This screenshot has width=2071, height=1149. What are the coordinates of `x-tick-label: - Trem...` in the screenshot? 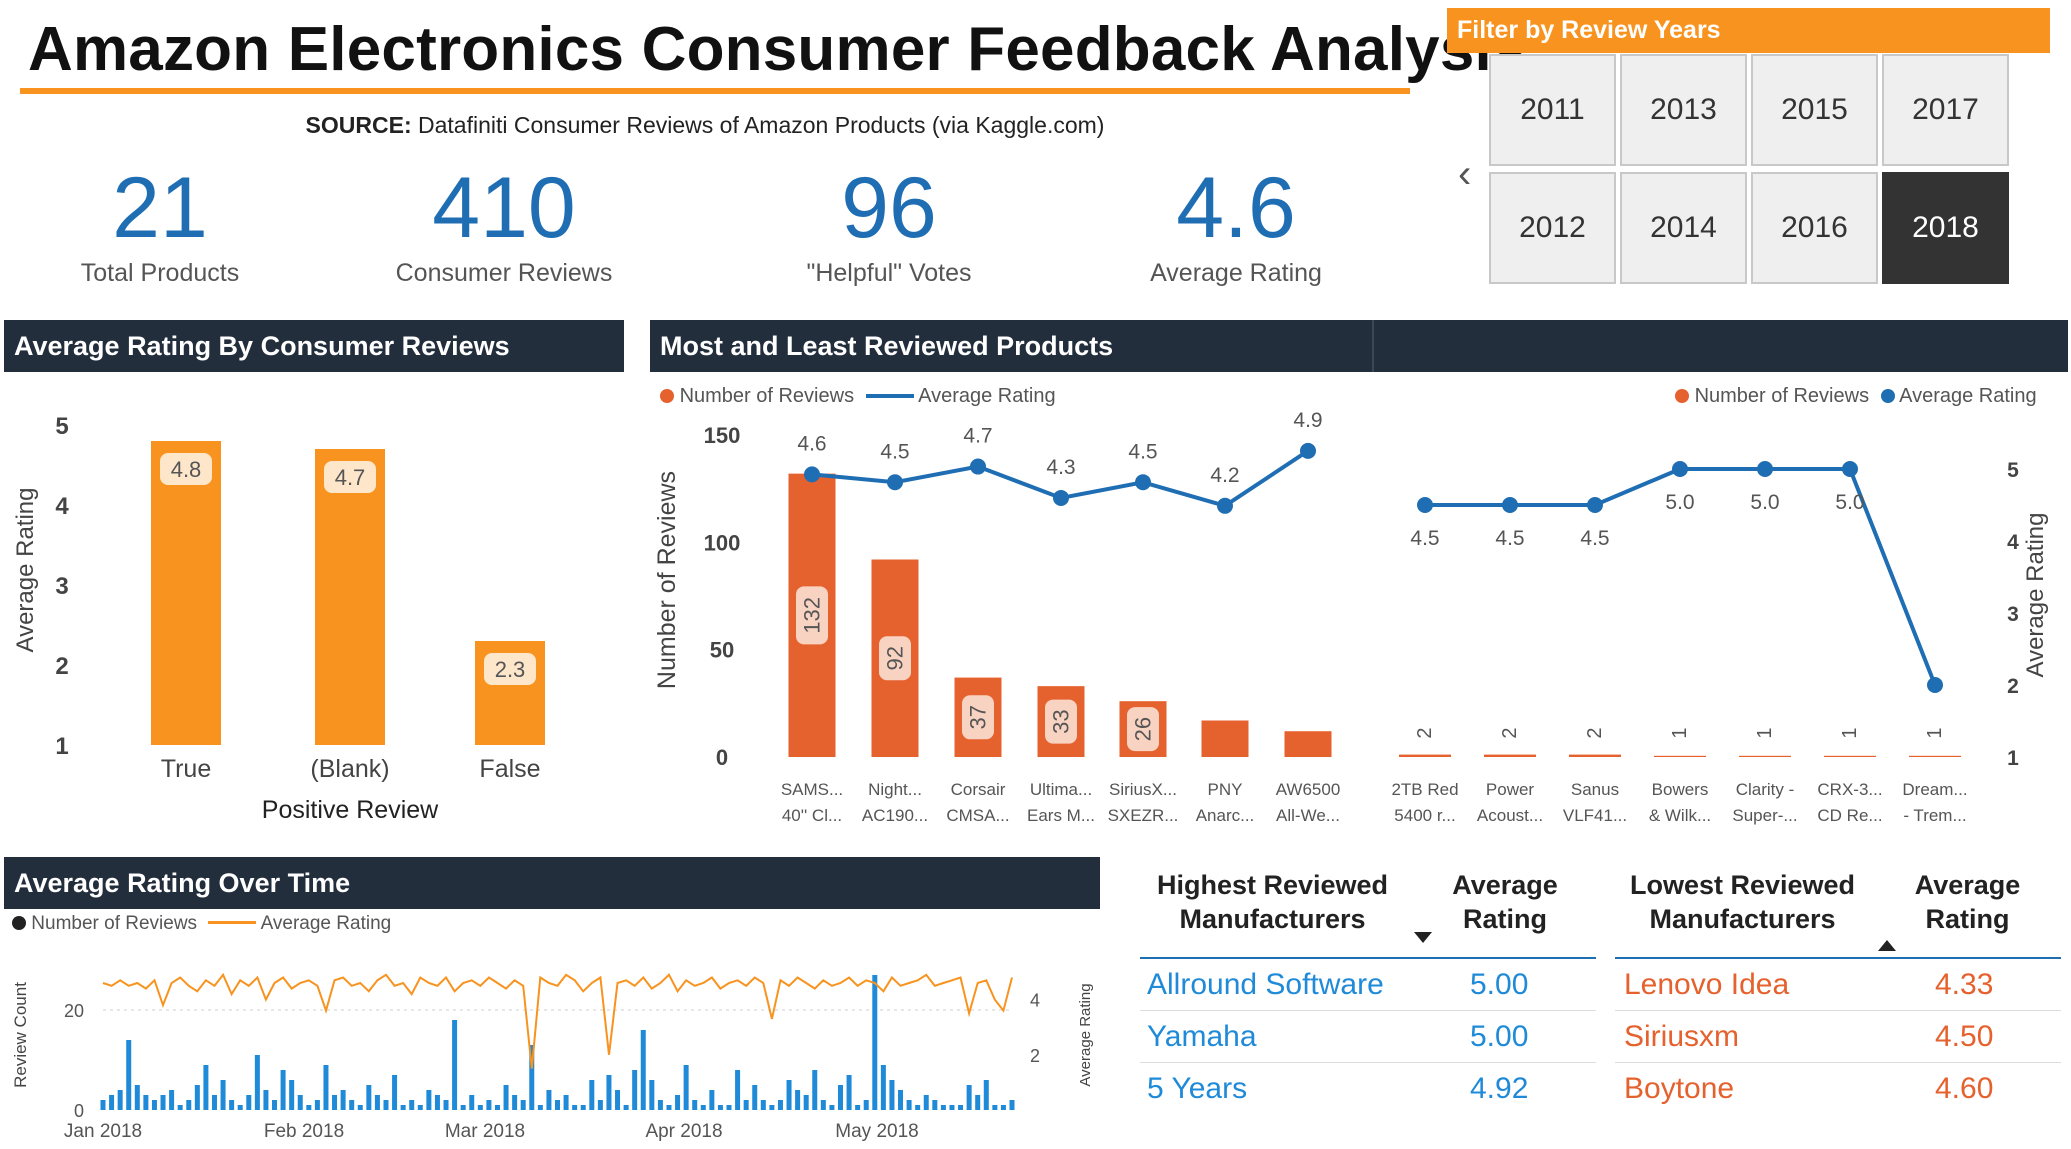 It's located at (1934, 815).